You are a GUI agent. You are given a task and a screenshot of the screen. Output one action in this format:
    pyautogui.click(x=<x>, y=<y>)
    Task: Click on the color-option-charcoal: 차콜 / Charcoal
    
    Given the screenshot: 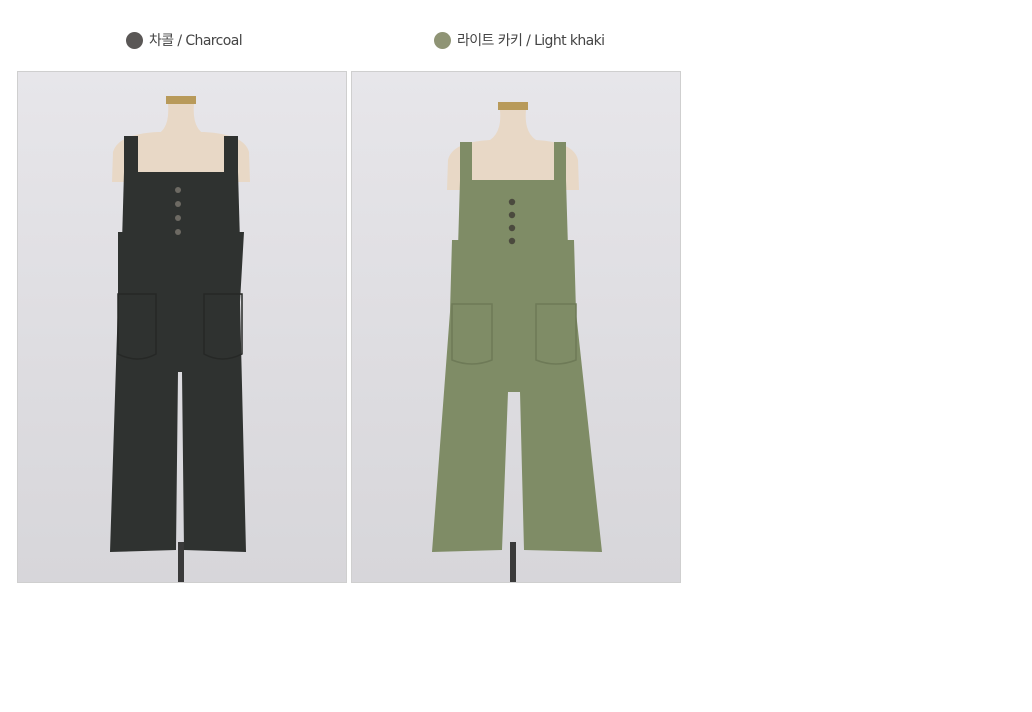 What is the action you would take?
    pyautogui.click(x=184, y=40)
    